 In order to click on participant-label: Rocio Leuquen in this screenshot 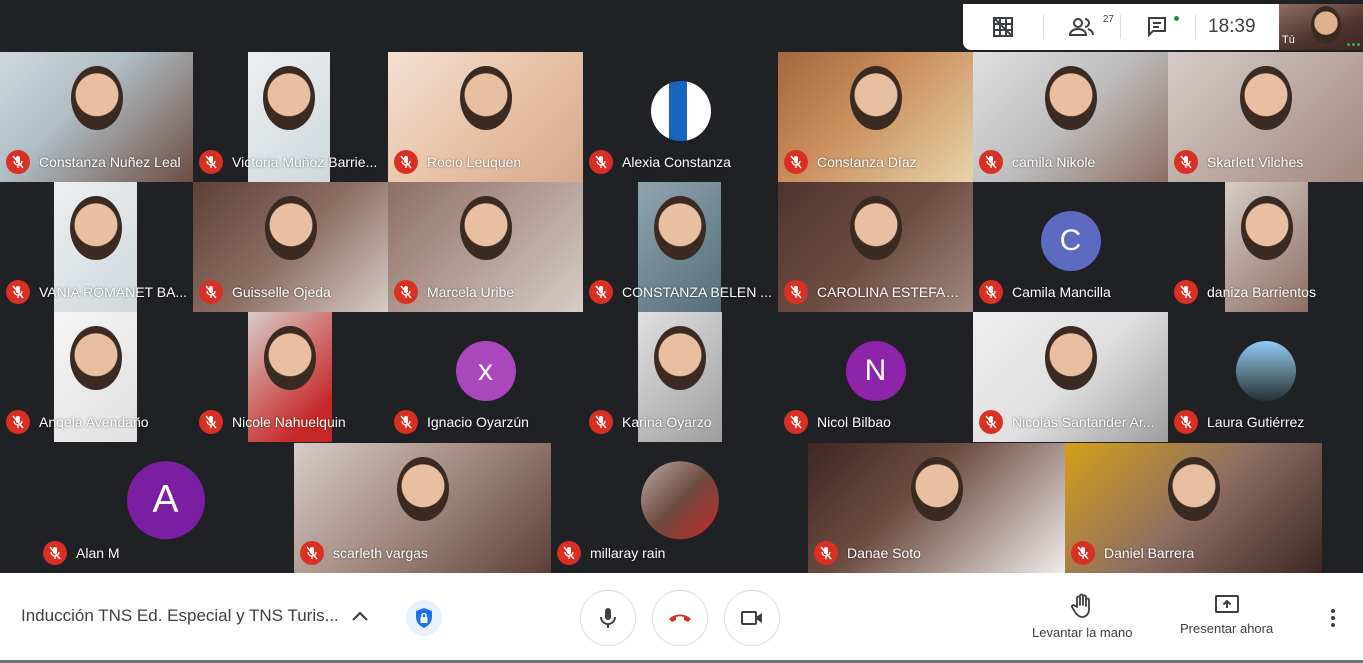, I will do `click(457, 162)`.